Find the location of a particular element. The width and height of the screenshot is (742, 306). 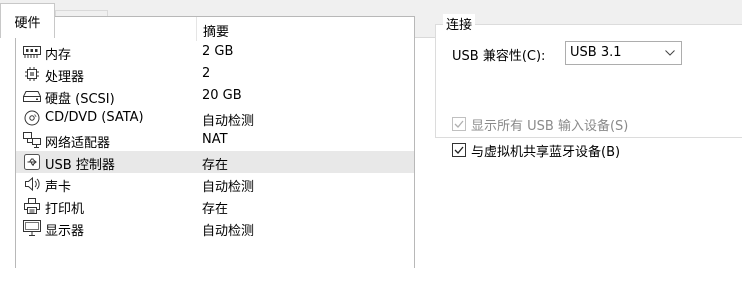

chevron-down-icon is located at coordinates (670, 53).